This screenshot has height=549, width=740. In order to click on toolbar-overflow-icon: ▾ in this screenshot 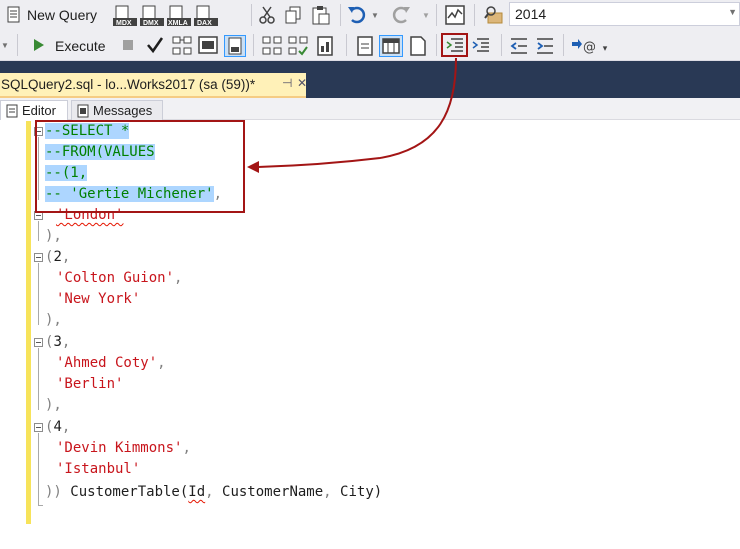, I will do `click(605, 48)`.